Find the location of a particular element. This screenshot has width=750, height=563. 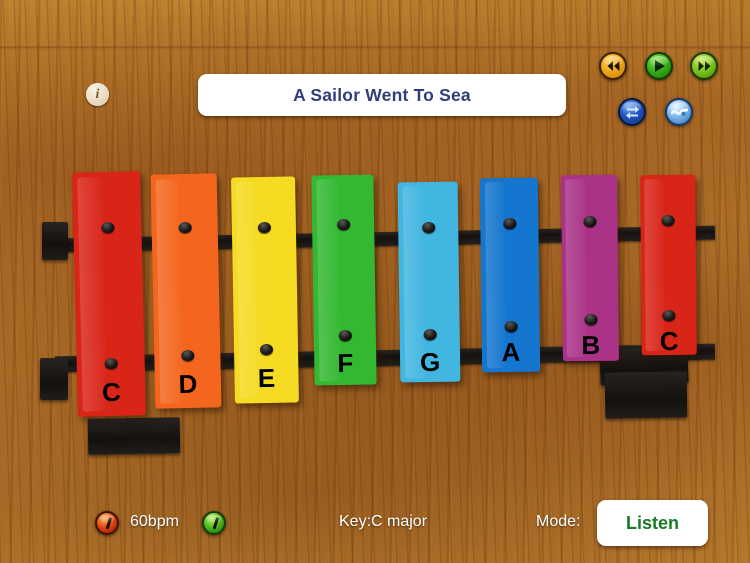

xylophone-bar-f: F is located at coordinates (344, 280).